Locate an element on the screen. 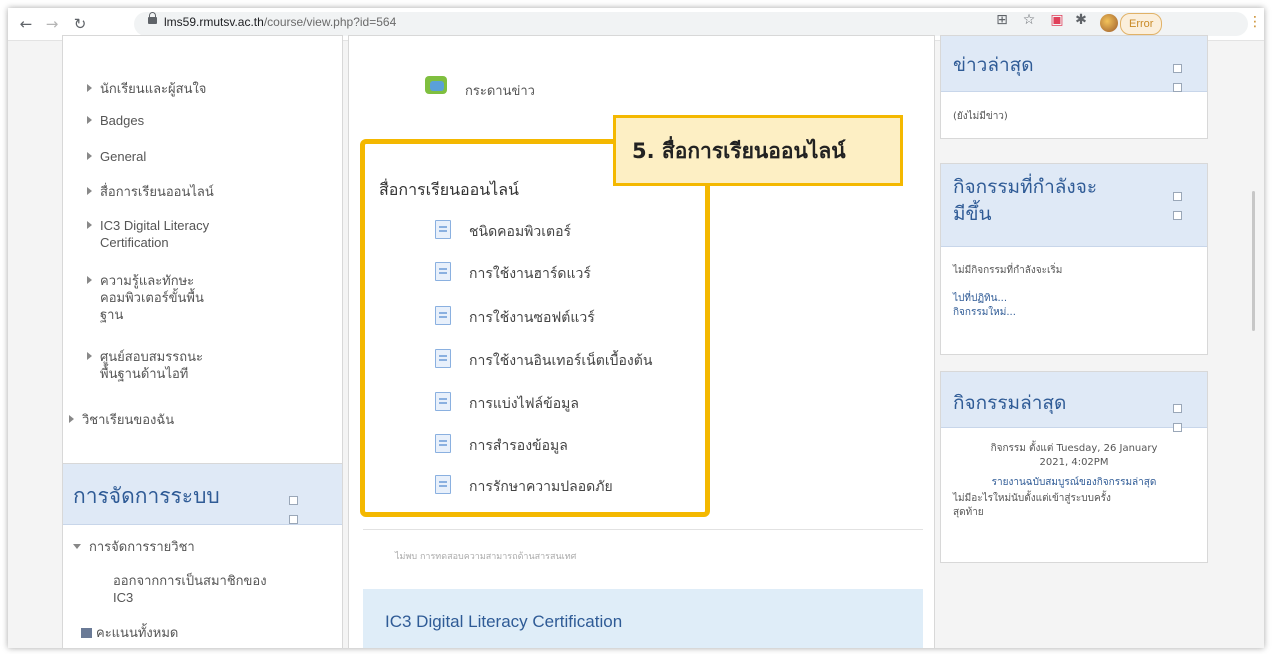 The image size is (1273, 654). nav-item-students: นักเรียนและผู้สนใจ is located at coordinates (146, 88).